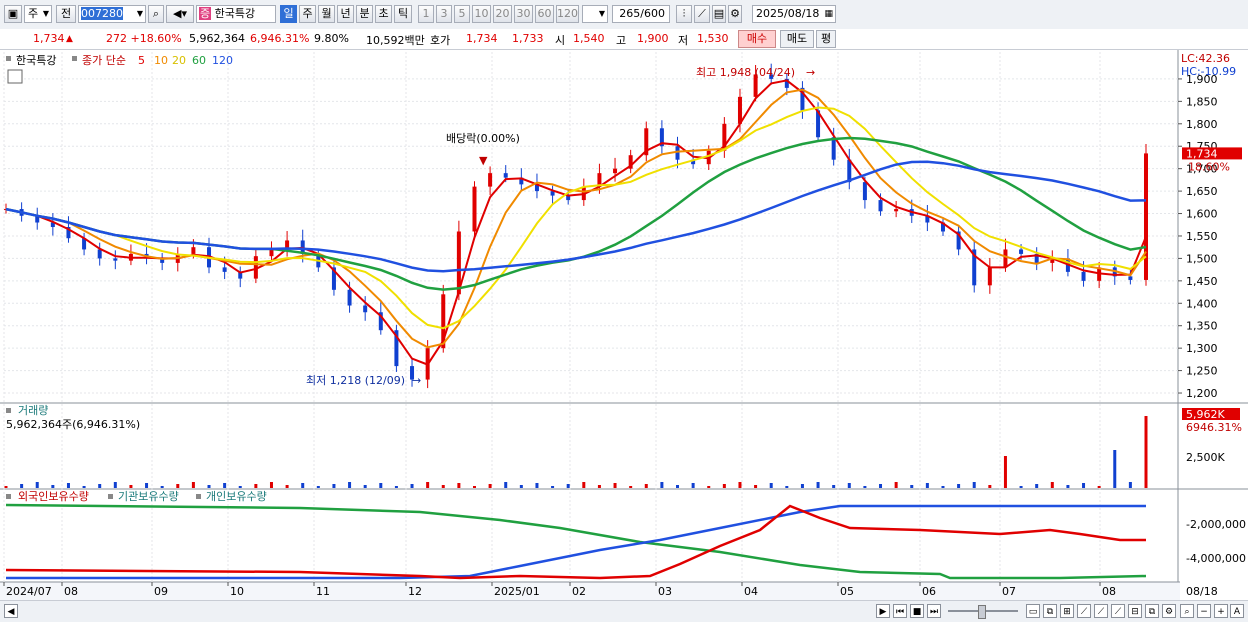  I want to click on period-second: 초, so click(383, 14).